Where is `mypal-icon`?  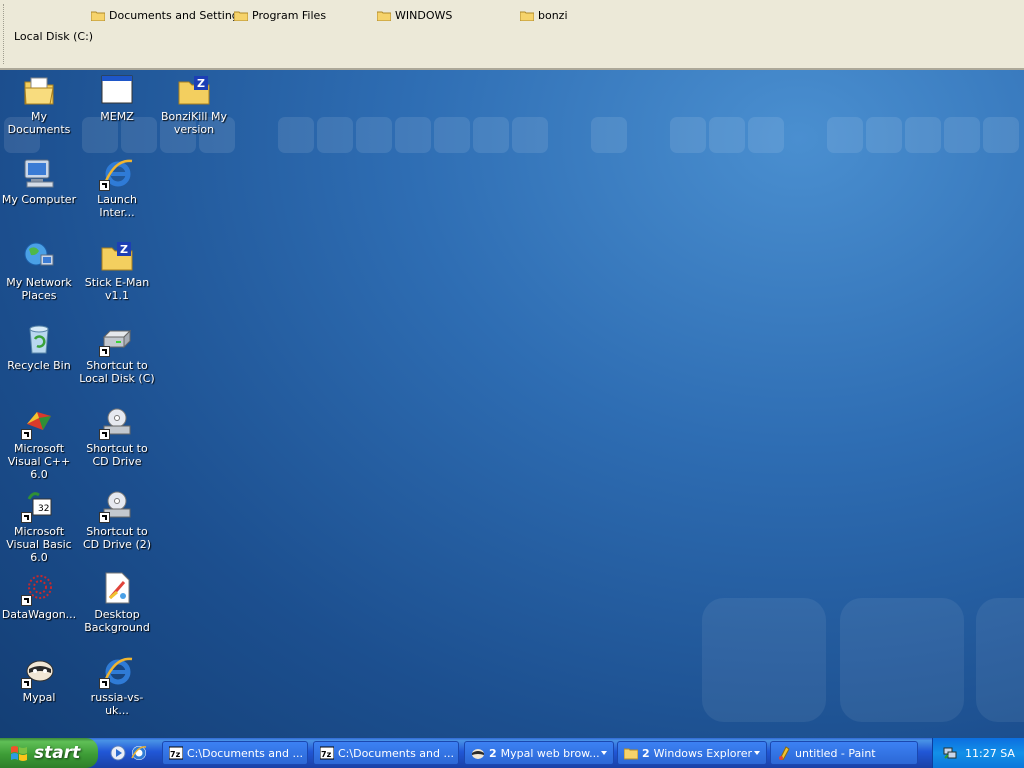
mypal-icon is located at coordinates (478, 753).